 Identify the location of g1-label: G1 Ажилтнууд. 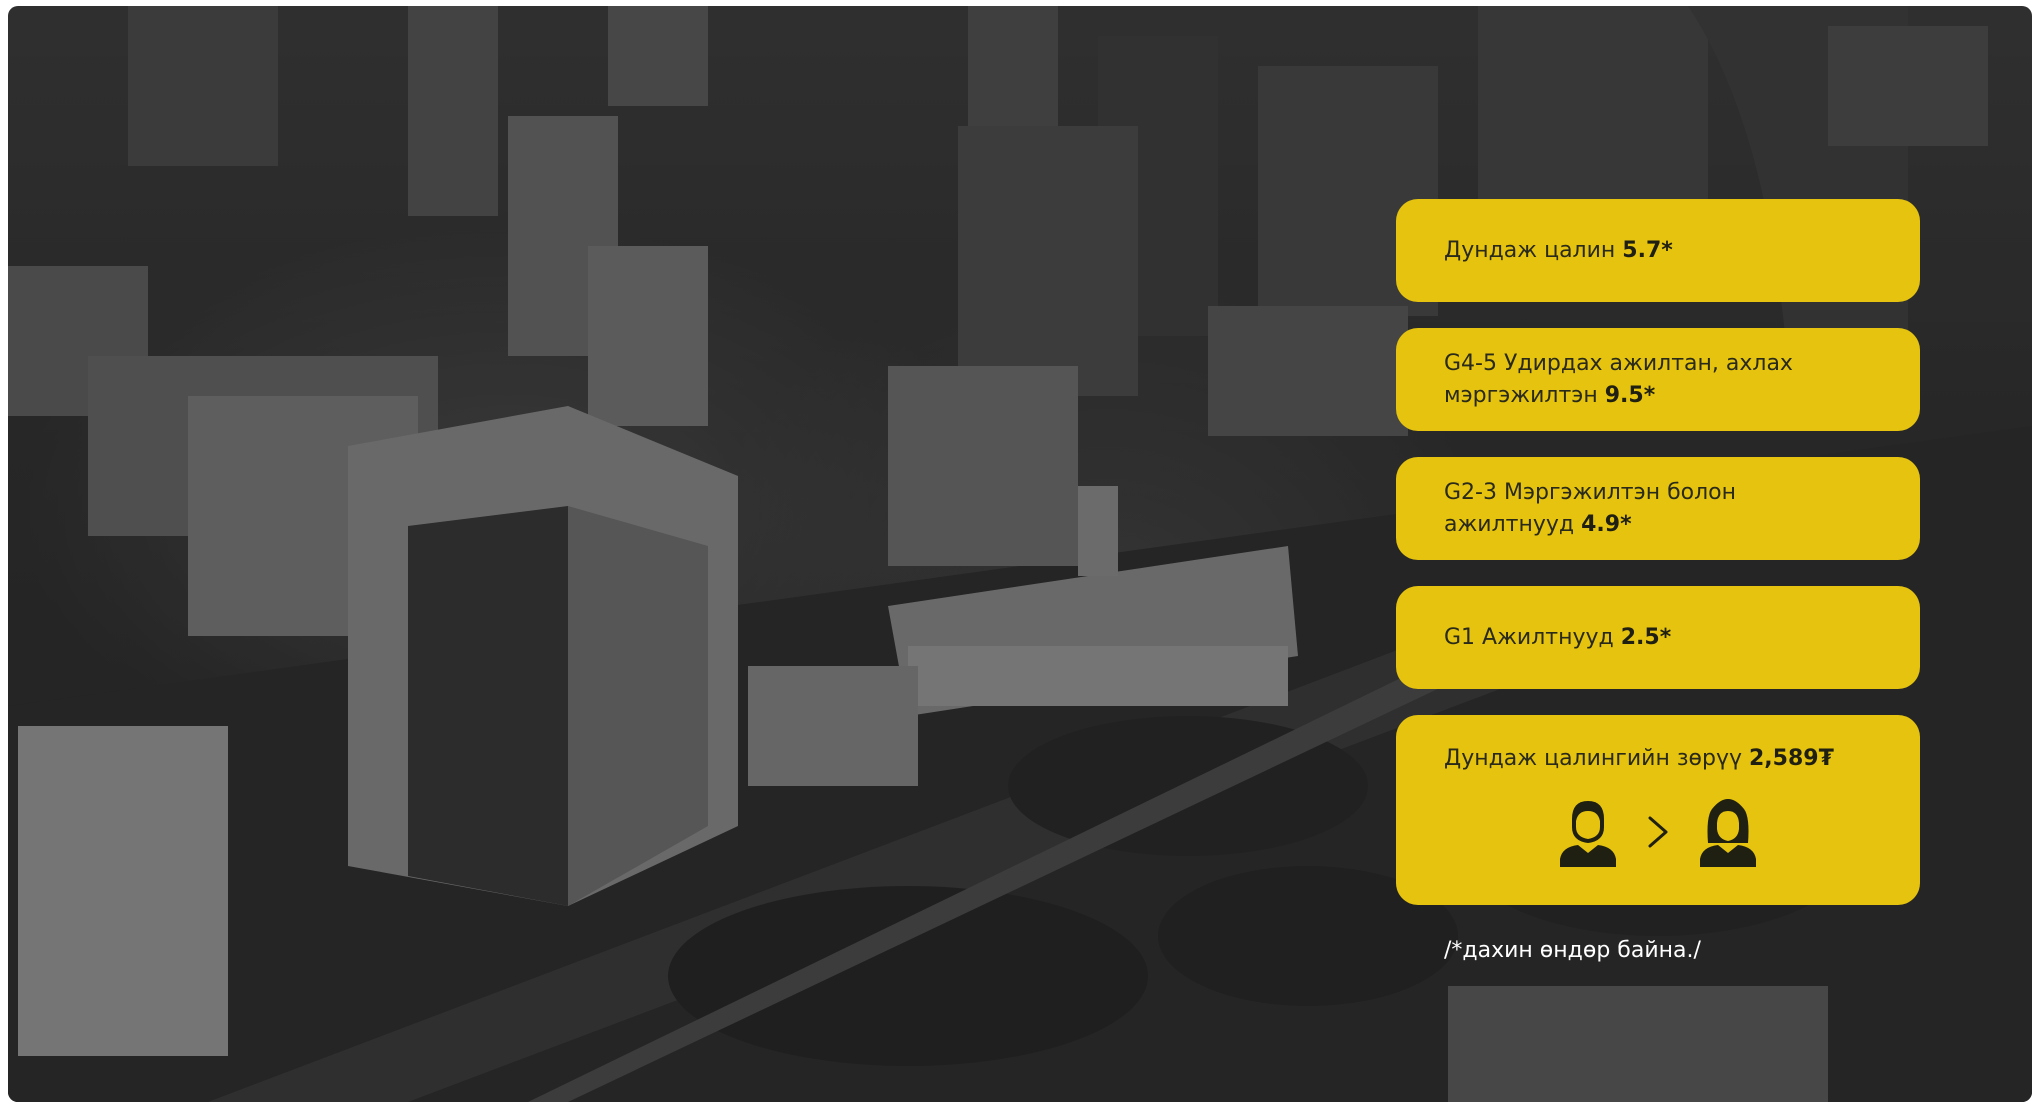
(1529, 637).